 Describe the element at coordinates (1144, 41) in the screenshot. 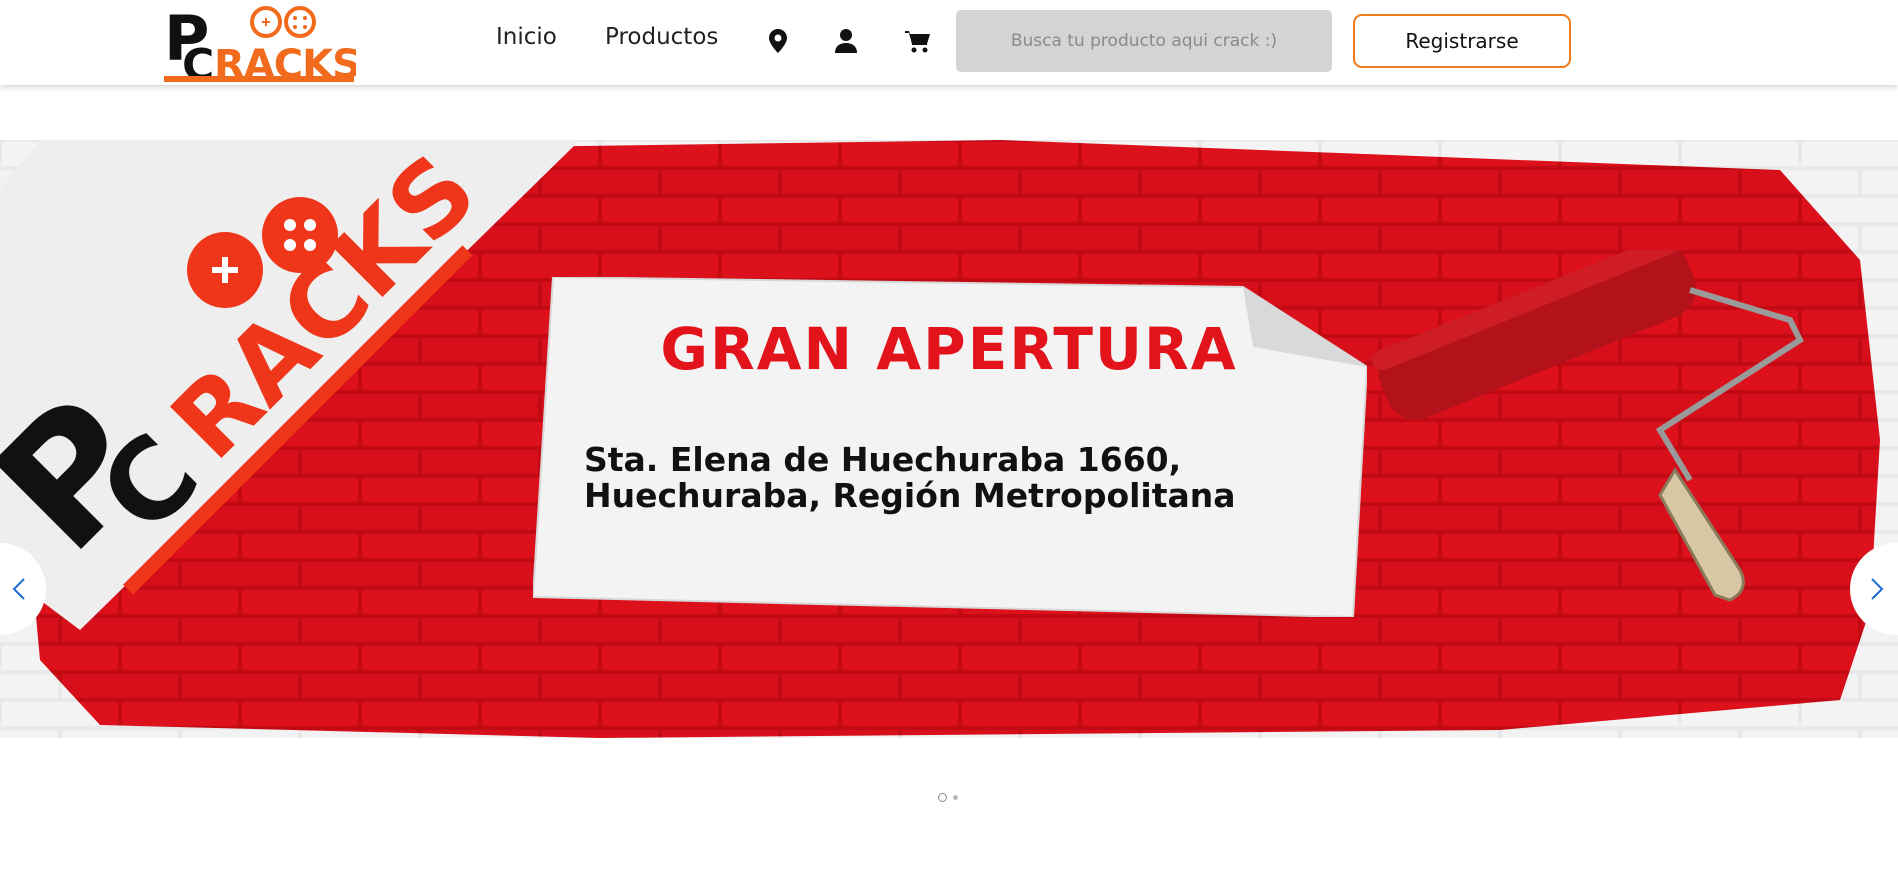

I see `search-input` at that location.